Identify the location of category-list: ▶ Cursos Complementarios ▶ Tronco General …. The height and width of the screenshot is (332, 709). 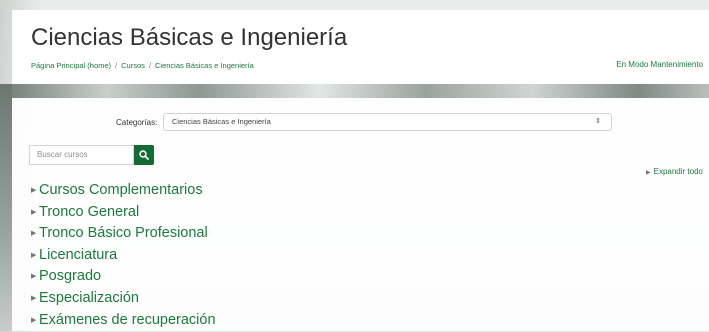
(123, 256).